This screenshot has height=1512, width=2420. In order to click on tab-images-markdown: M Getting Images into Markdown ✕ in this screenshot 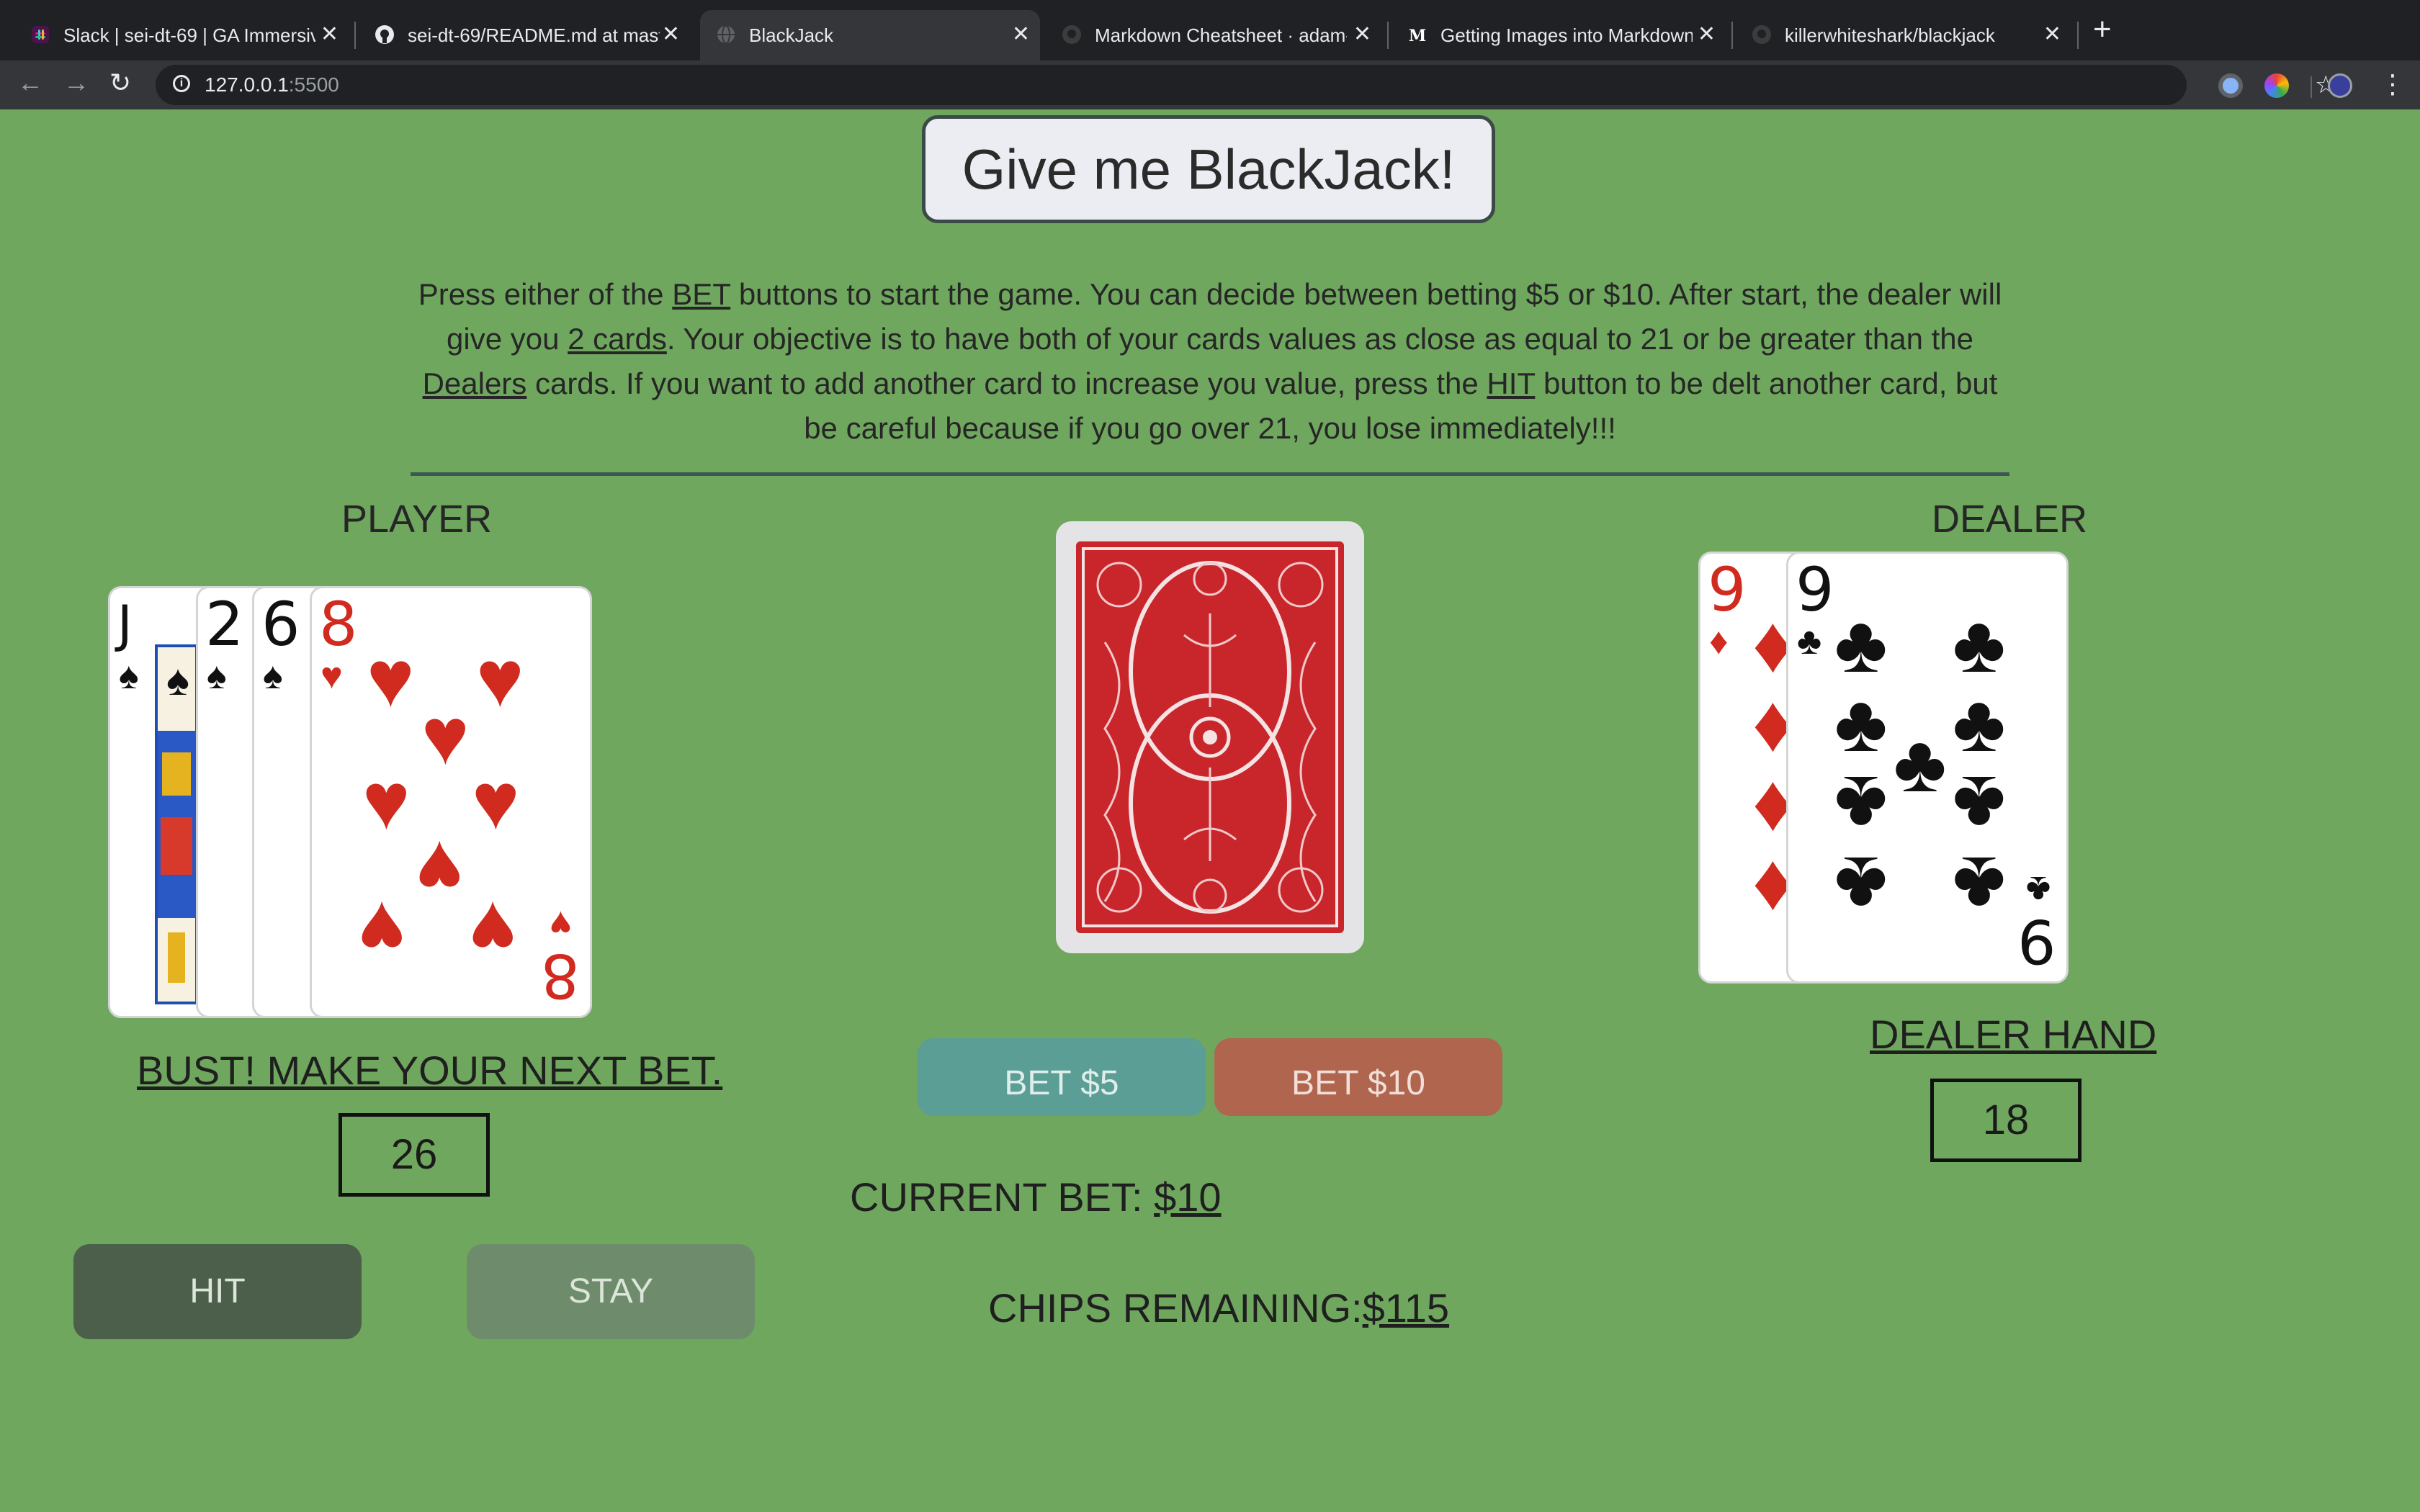, I will do `click(1559, 35)`.